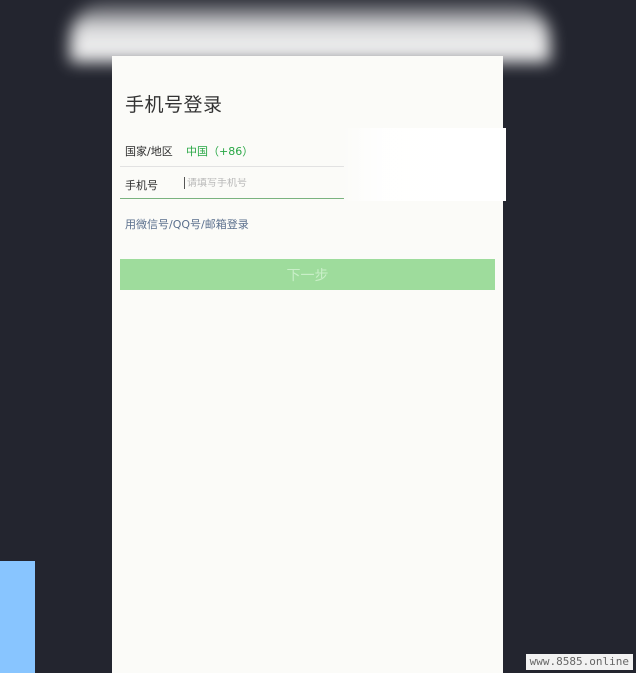  Describe the element at coordinates (232, 198) in the screenshot. I see `phone-input-underline` at that location.